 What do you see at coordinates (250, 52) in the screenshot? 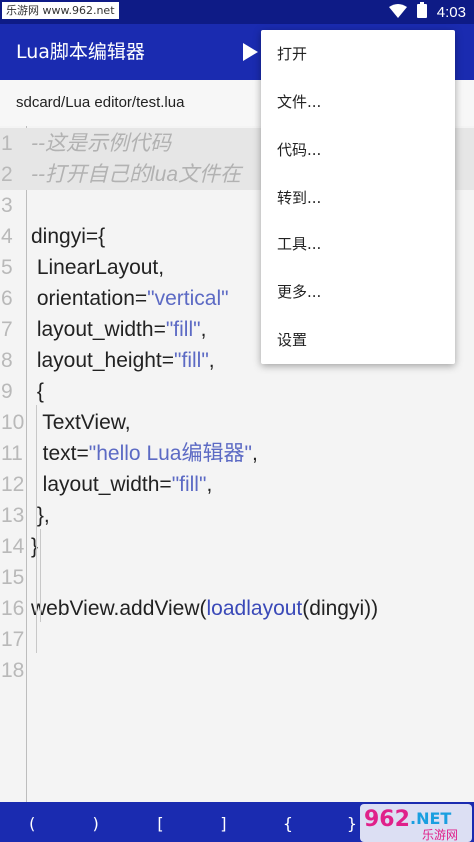
I see `play-icon` at bounding box center [250, 52].